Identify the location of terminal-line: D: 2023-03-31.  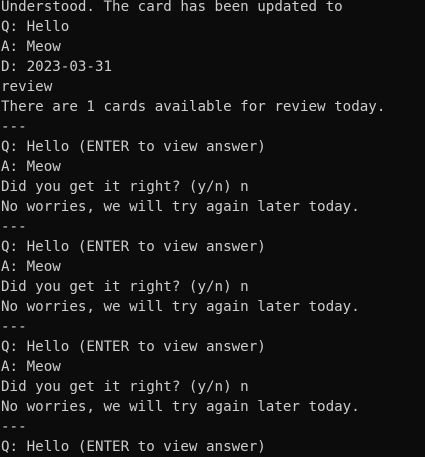
(57, 67).